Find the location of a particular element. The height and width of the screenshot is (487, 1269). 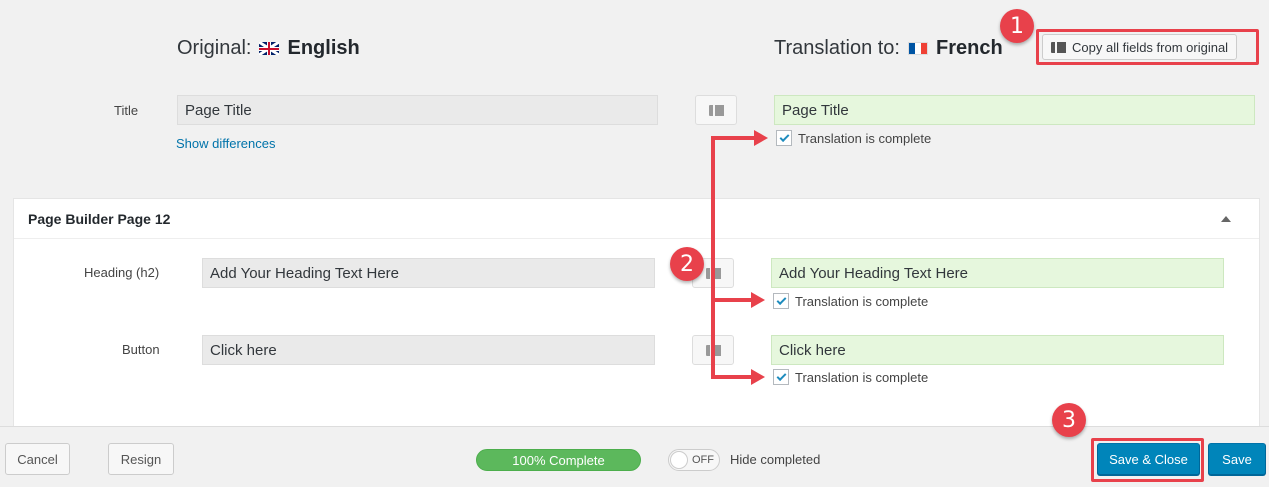

panel-title: Page Builder Page 12 is located at coordinates (99, 218).